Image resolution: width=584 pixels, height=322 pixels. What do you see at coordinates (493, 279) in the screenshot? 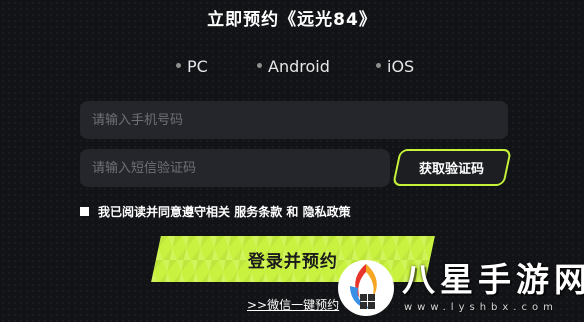
I see `watermark-name: 八星手游网` at bounding box center [493, 279].